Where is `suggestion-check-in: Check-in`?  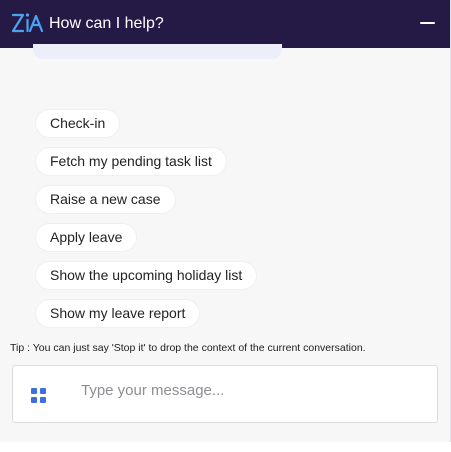
suggestion-check-in: Check-in is located at coordinates (78, 123).